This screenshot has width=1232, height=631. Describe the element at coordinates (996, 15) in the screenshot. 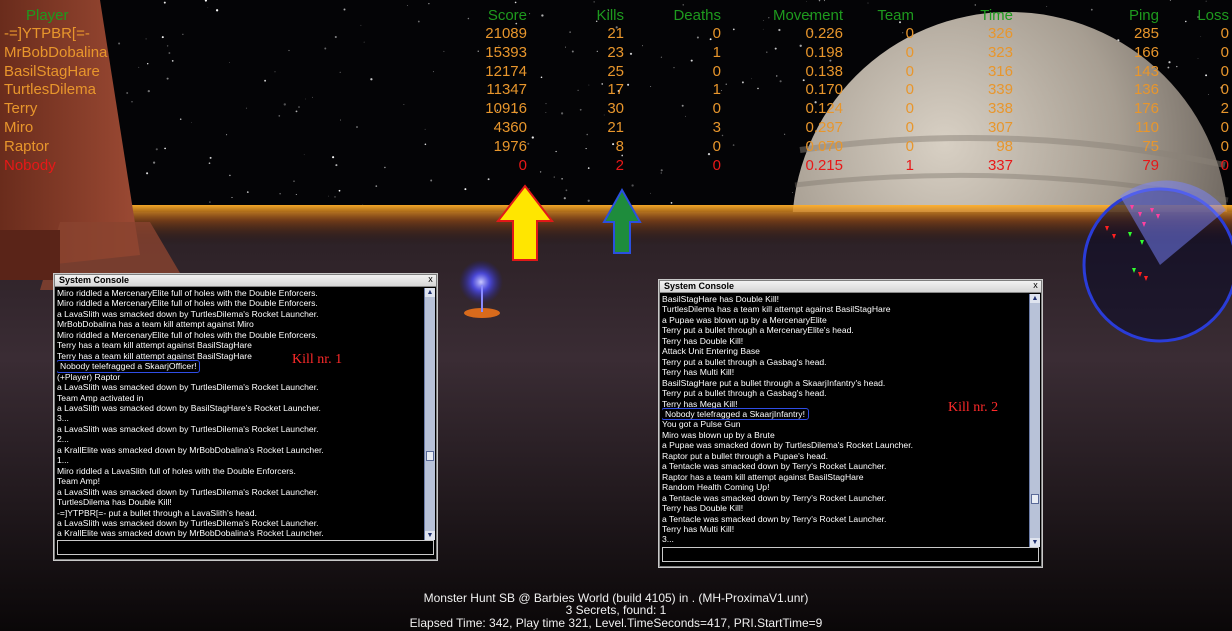

I see `header-time: Time` at that location.